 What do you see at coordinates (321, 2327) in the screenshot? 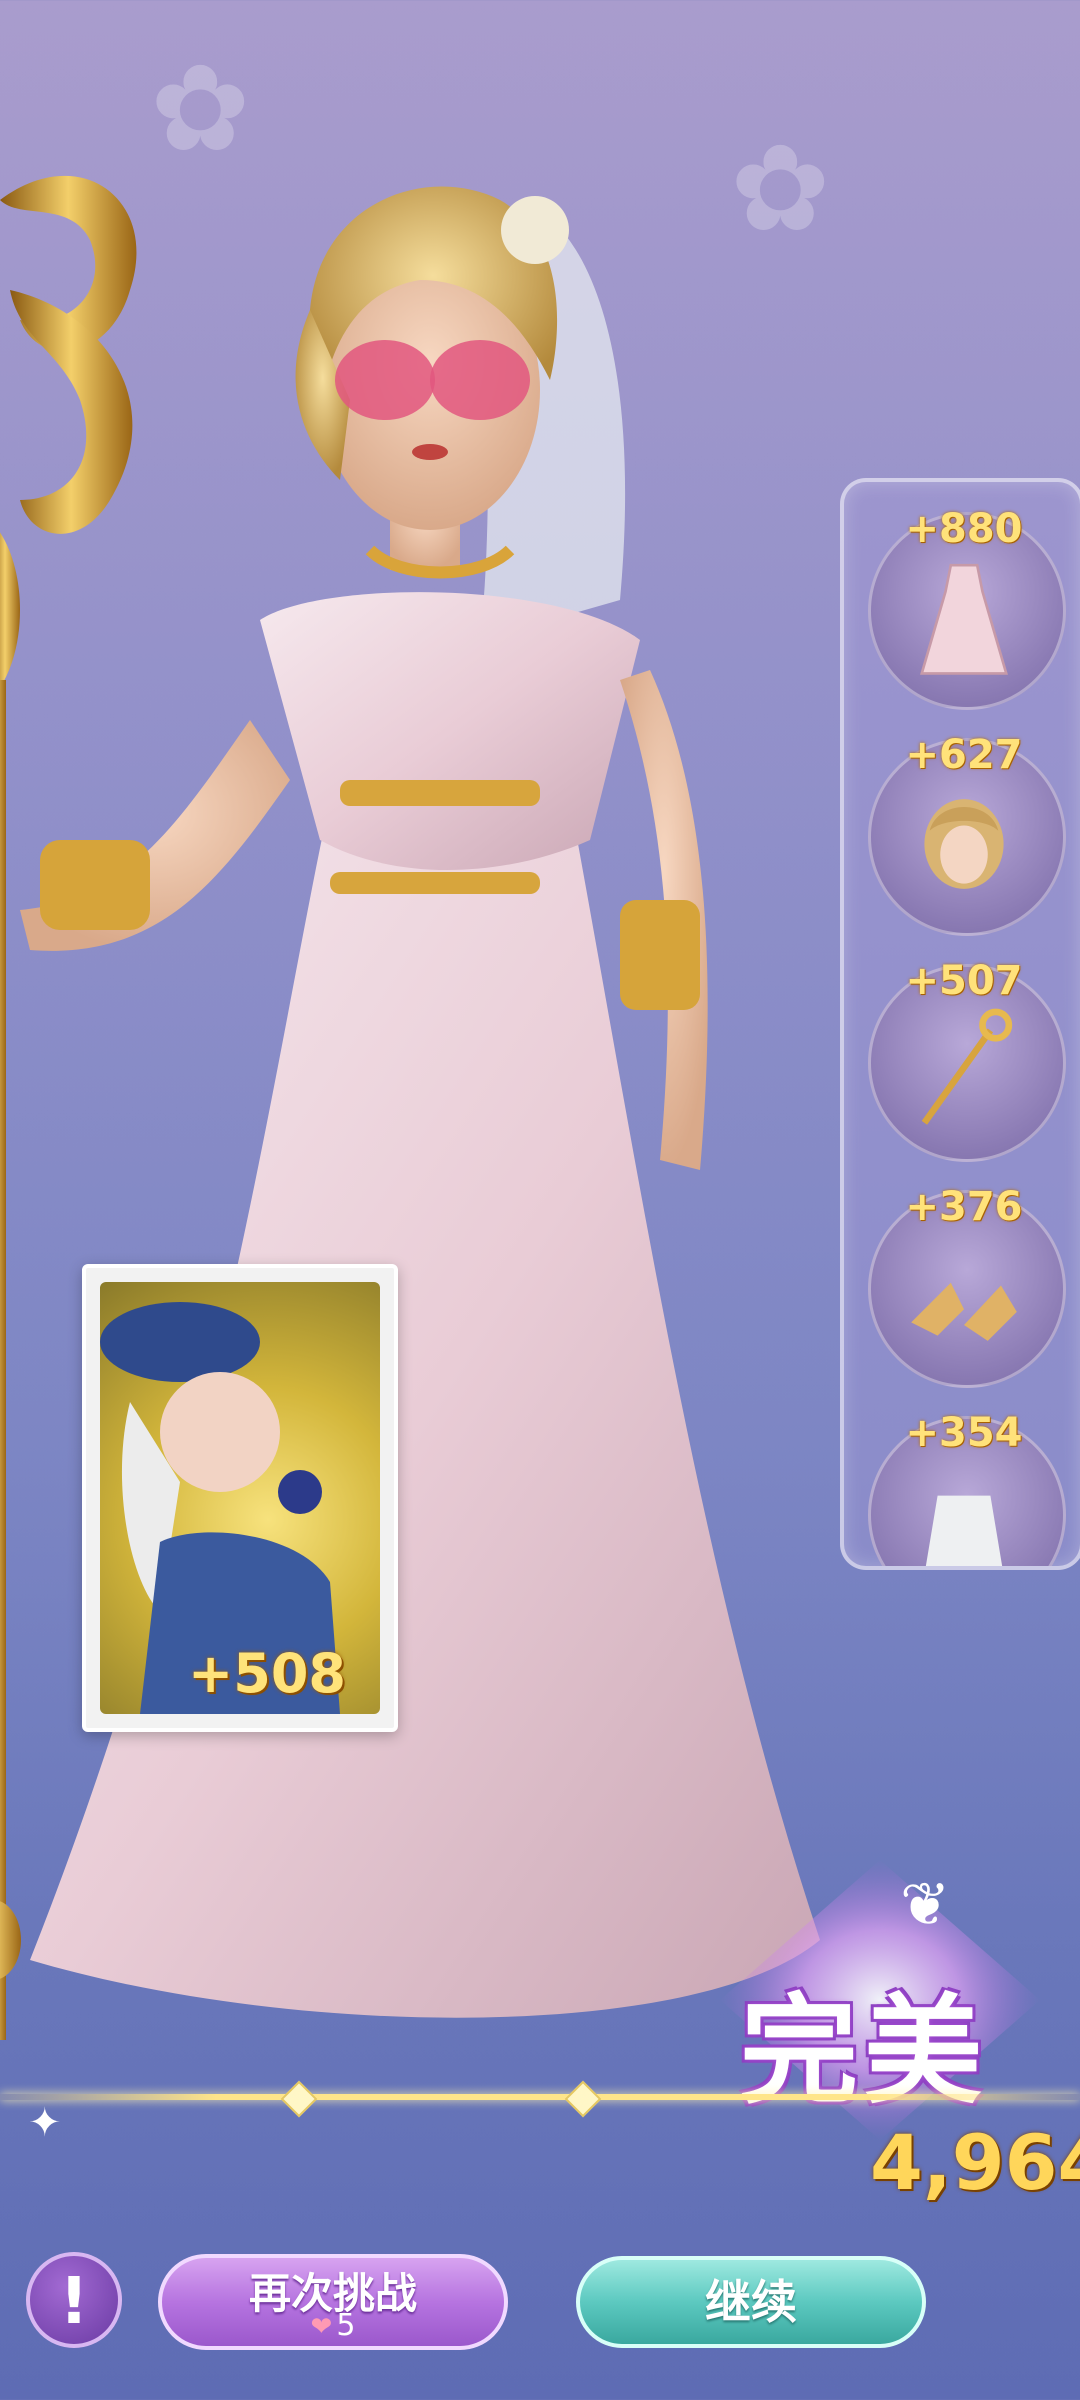
I see `heart-icon: ❤` at bounding box center [321, 2327].